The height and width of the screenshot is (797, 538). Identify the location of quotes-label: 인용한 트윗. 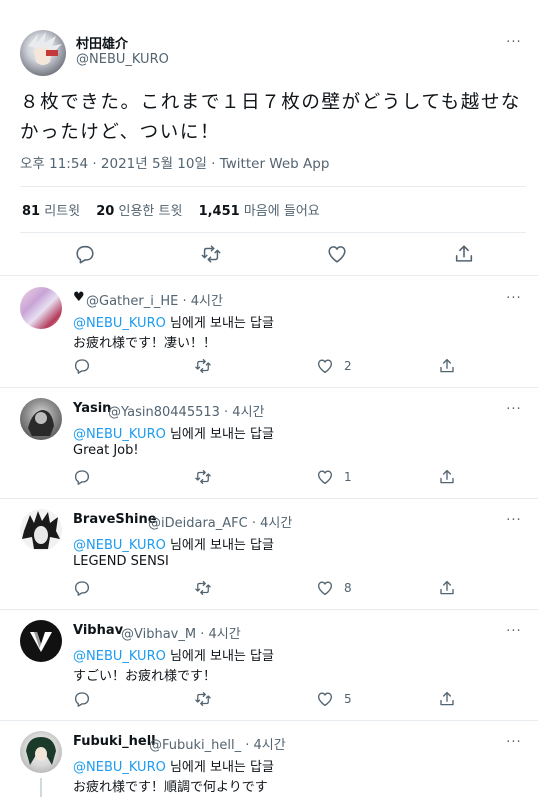
(150, 211).